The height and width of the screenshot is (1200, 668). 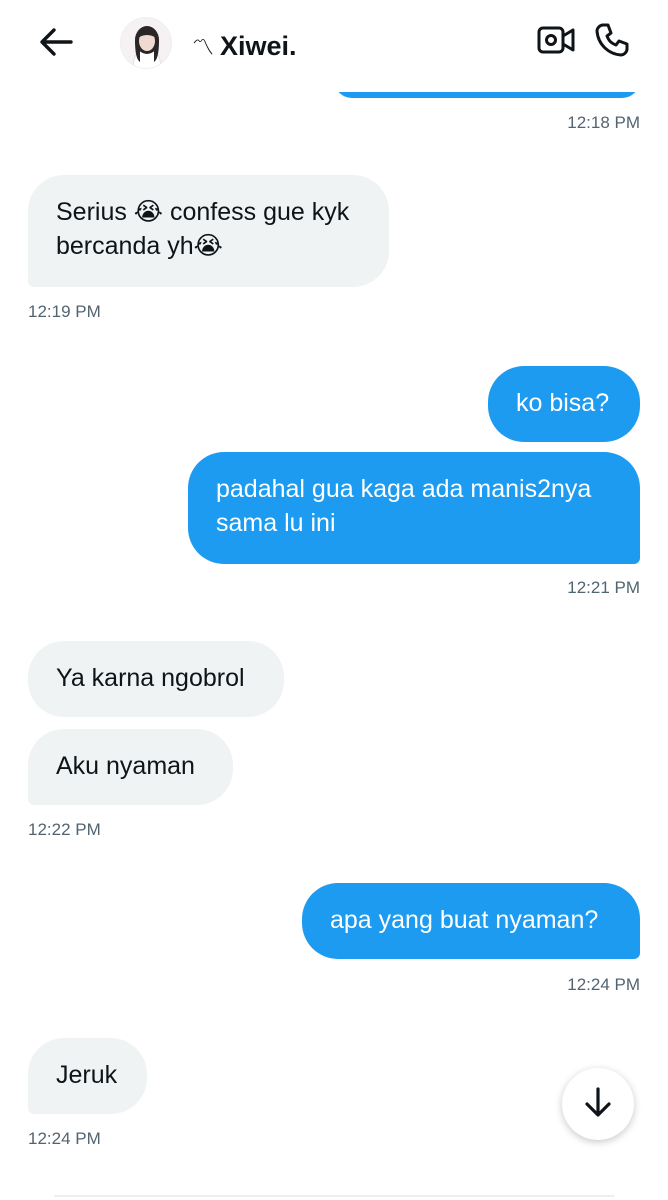 What do you see at coordinates (203, 212) in the screenshot?
I see `message-text: Serius 😭 confess gue kyk` at bounding box center [203, 212].